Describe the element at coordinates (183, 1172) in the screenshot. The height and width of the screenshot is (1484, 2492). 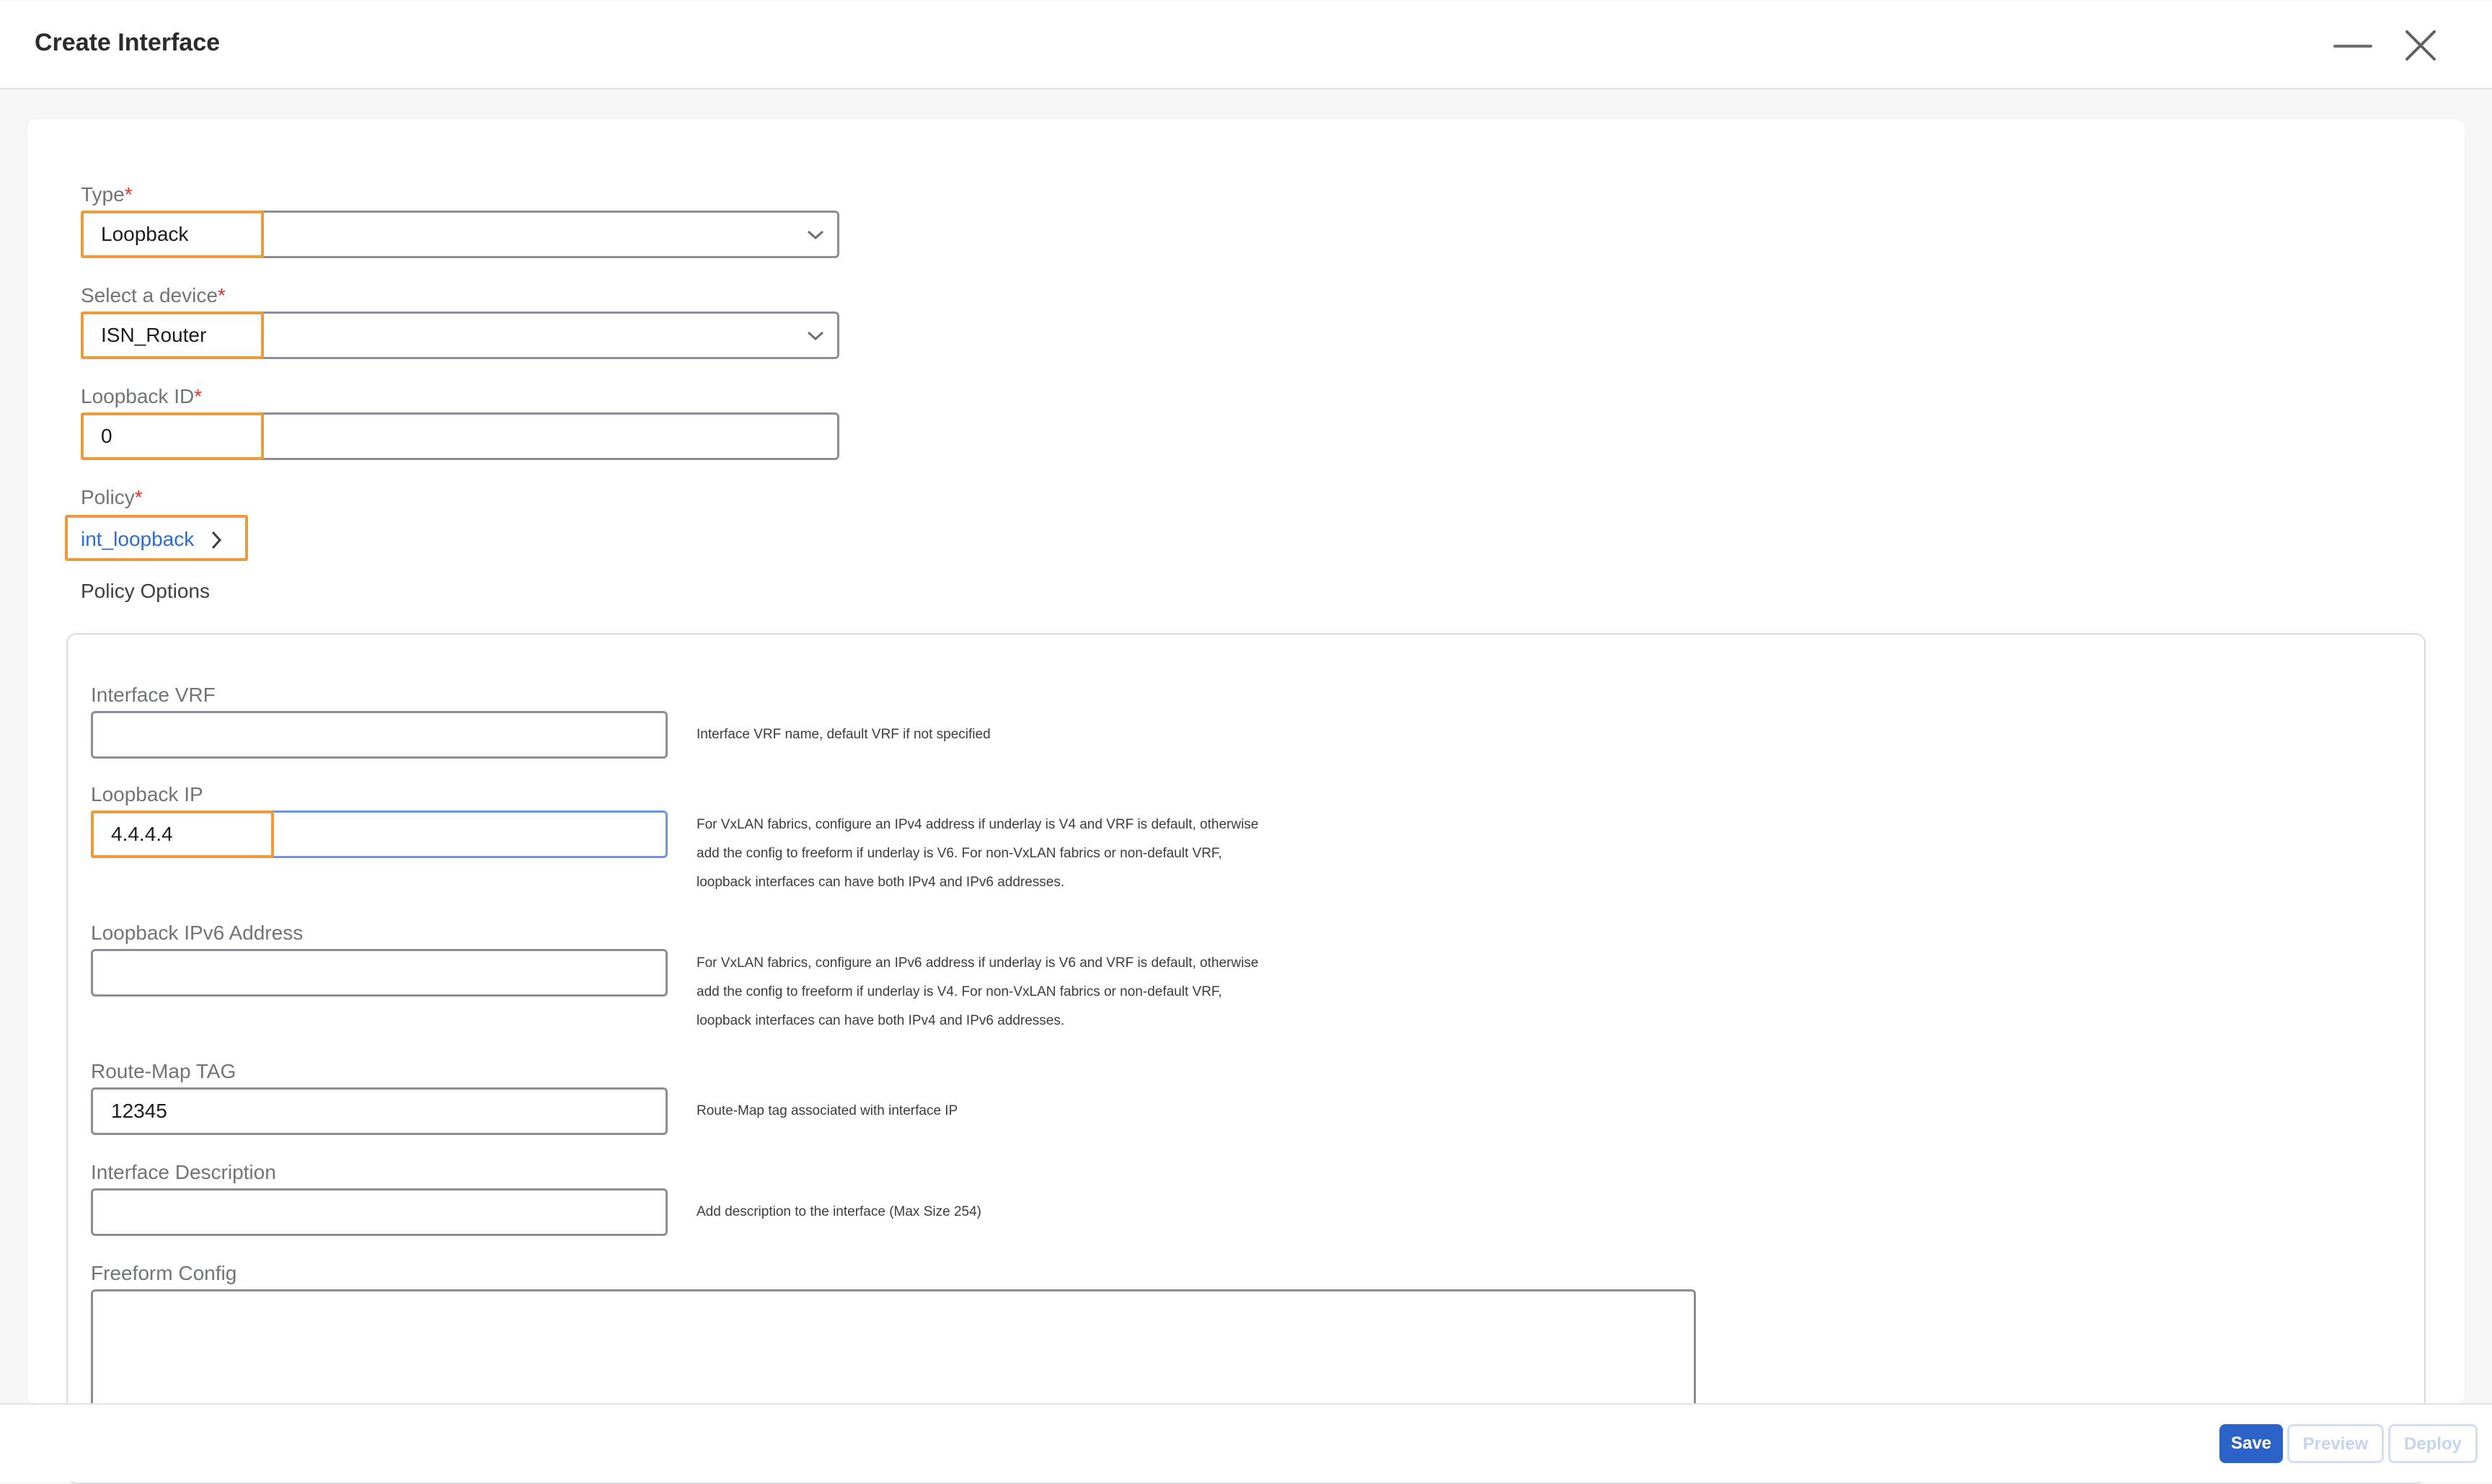
I see `interface-description-label: Interface Description` at that location.